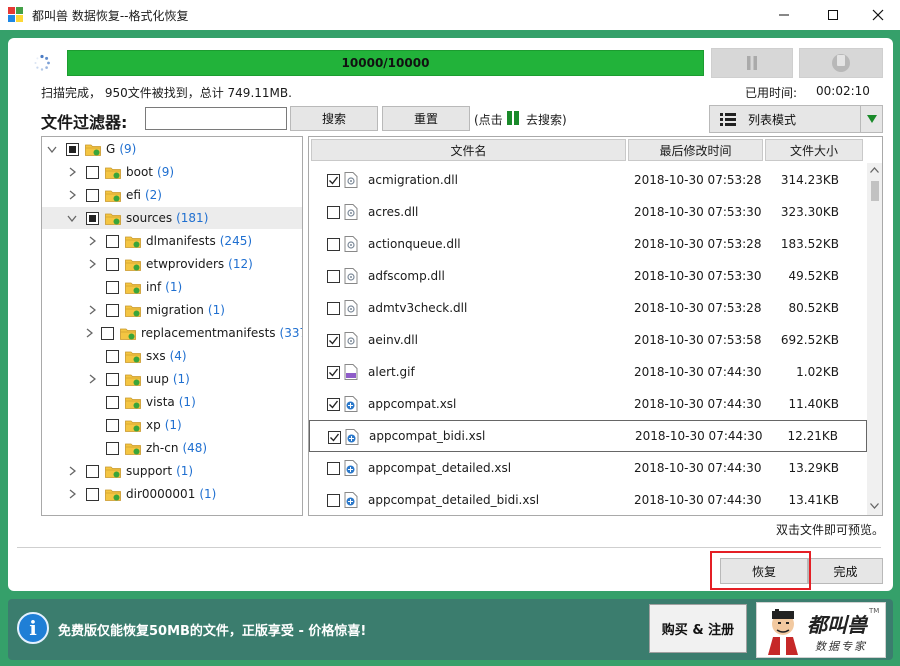 Image resolution: width=900 pixels, height=666 pixels. I want to click on buy-register-button: 购买 & 注册, so click(698, 628).